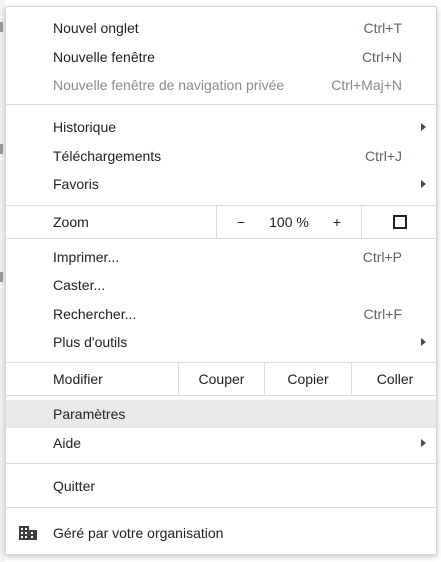 The height and width of the screenshot is (562, 441). I want to click on menu-item-find: Rechercher... Ctrl+F, so click(221, 314).